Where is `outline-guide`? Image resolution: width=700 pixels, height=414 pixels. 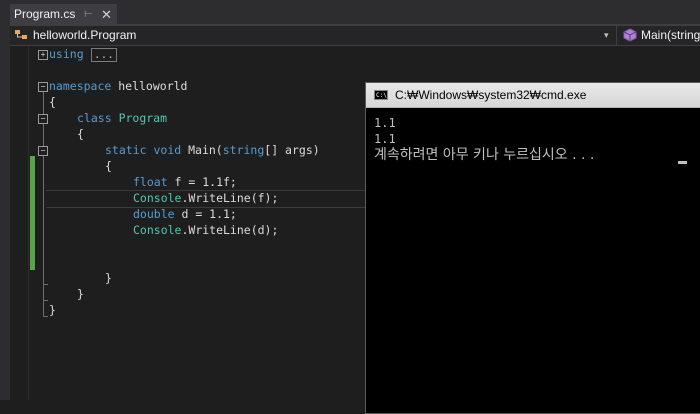
outline-guide is located at coordinates (43, 204).